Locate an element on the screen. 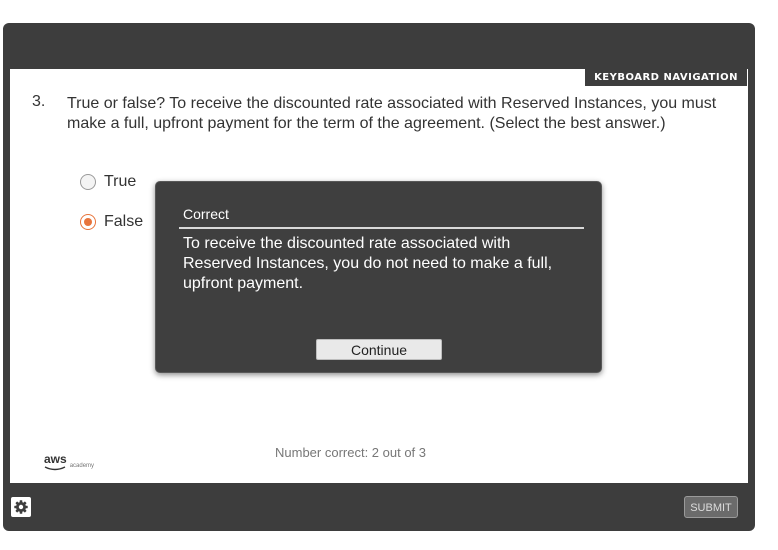  gear-icon is located at coordinates (21, 507).